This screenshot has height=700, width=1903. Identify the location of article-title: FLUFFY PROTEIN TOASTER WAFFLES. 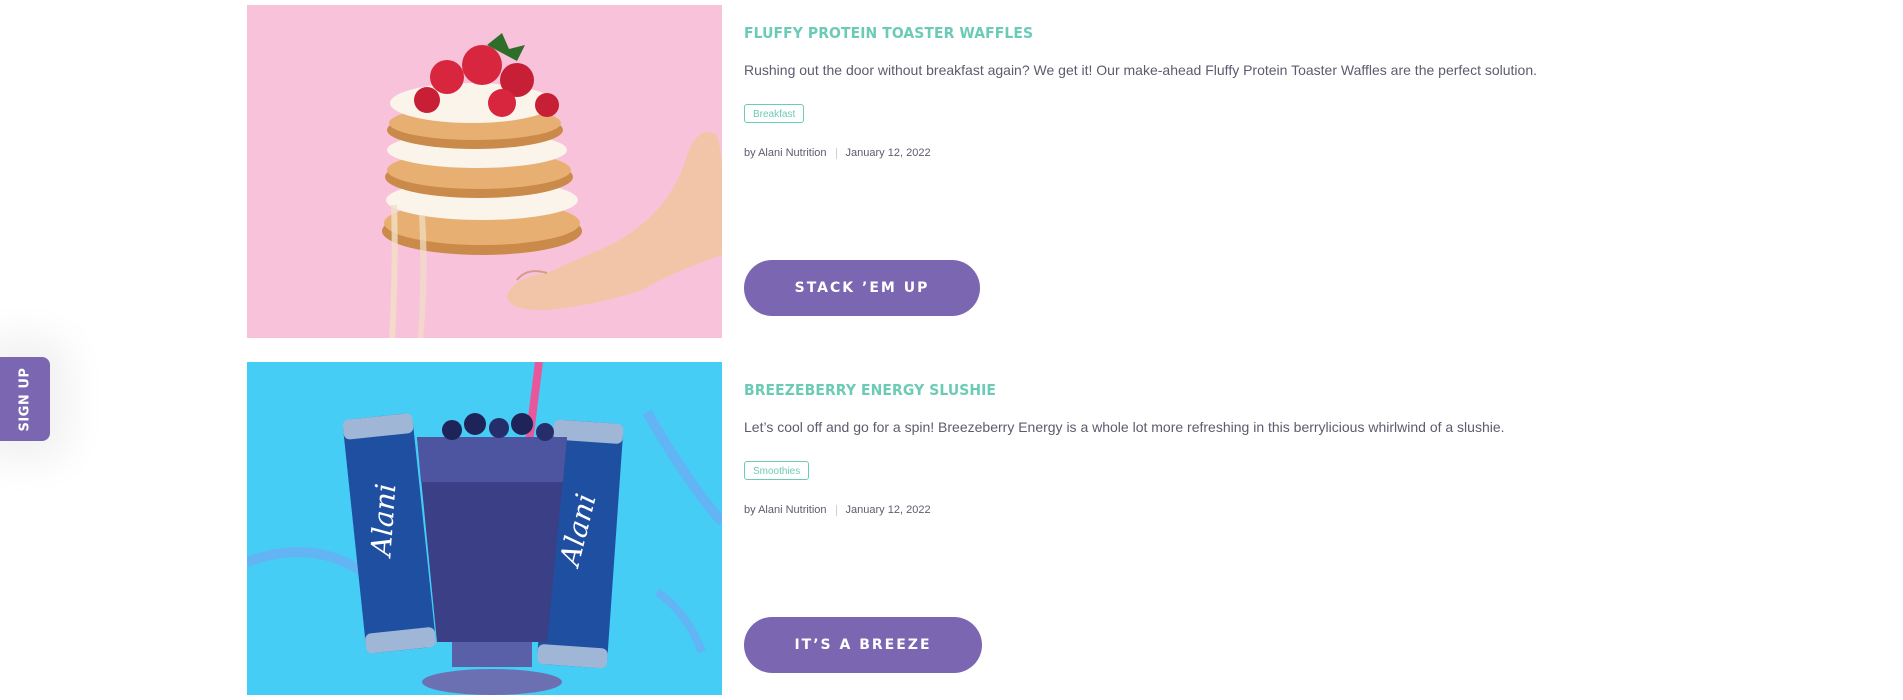
(888, 33).